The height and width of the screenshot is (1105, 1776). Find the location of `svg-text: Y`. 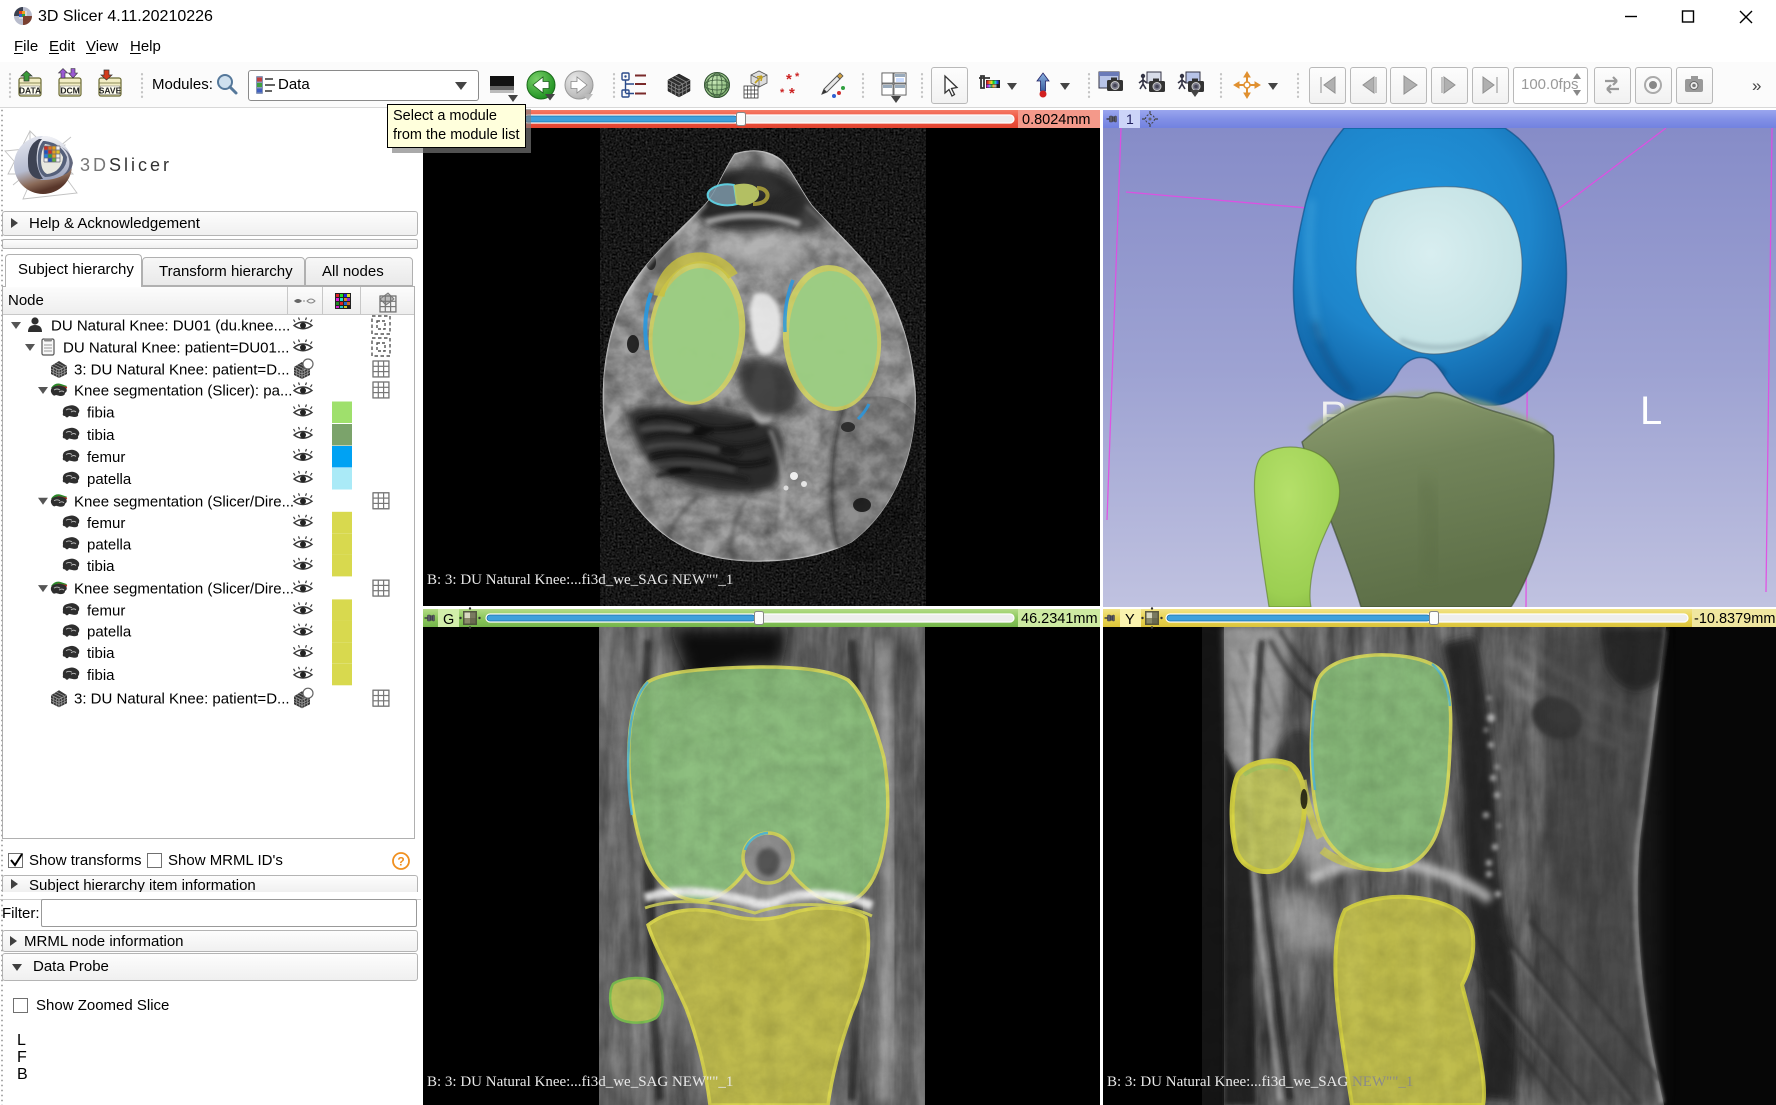

svg-text: Y is located at coordinates (1130, 620).